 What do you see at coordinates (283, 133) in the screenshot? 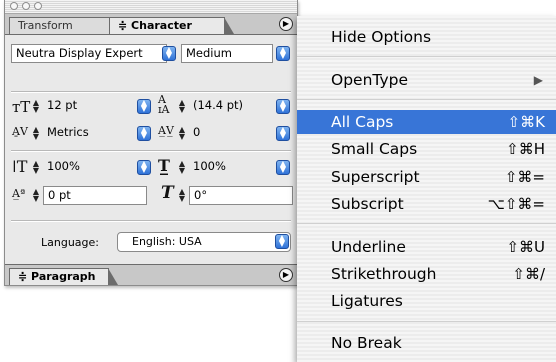
I see `tracking-popup-button: ▲ ▼` at bounding box center [283, 133].